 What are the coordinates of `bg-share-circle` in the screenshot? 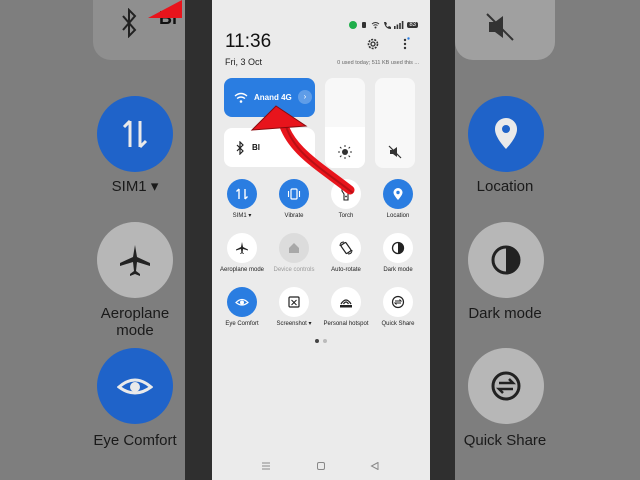 It's located at (506, 386).